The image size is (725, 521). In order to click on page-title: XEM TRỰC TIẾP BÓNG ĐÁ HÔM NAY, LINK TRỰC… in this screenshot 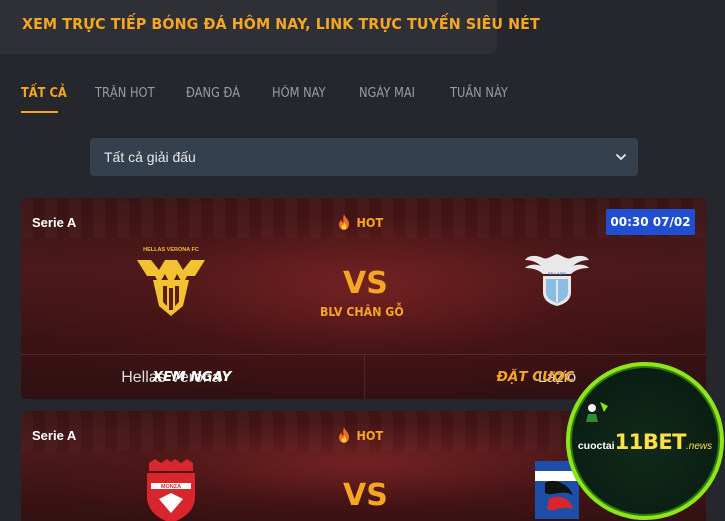, I will do `click(281, 24)`.